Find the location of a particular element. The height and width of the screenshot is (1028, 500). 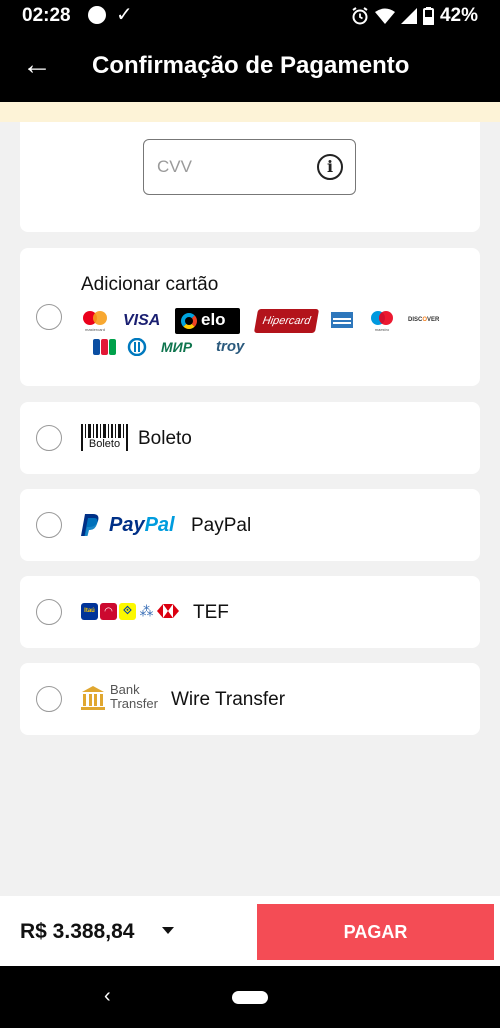

notification-dot-icon is located at coordinates (97, 15).